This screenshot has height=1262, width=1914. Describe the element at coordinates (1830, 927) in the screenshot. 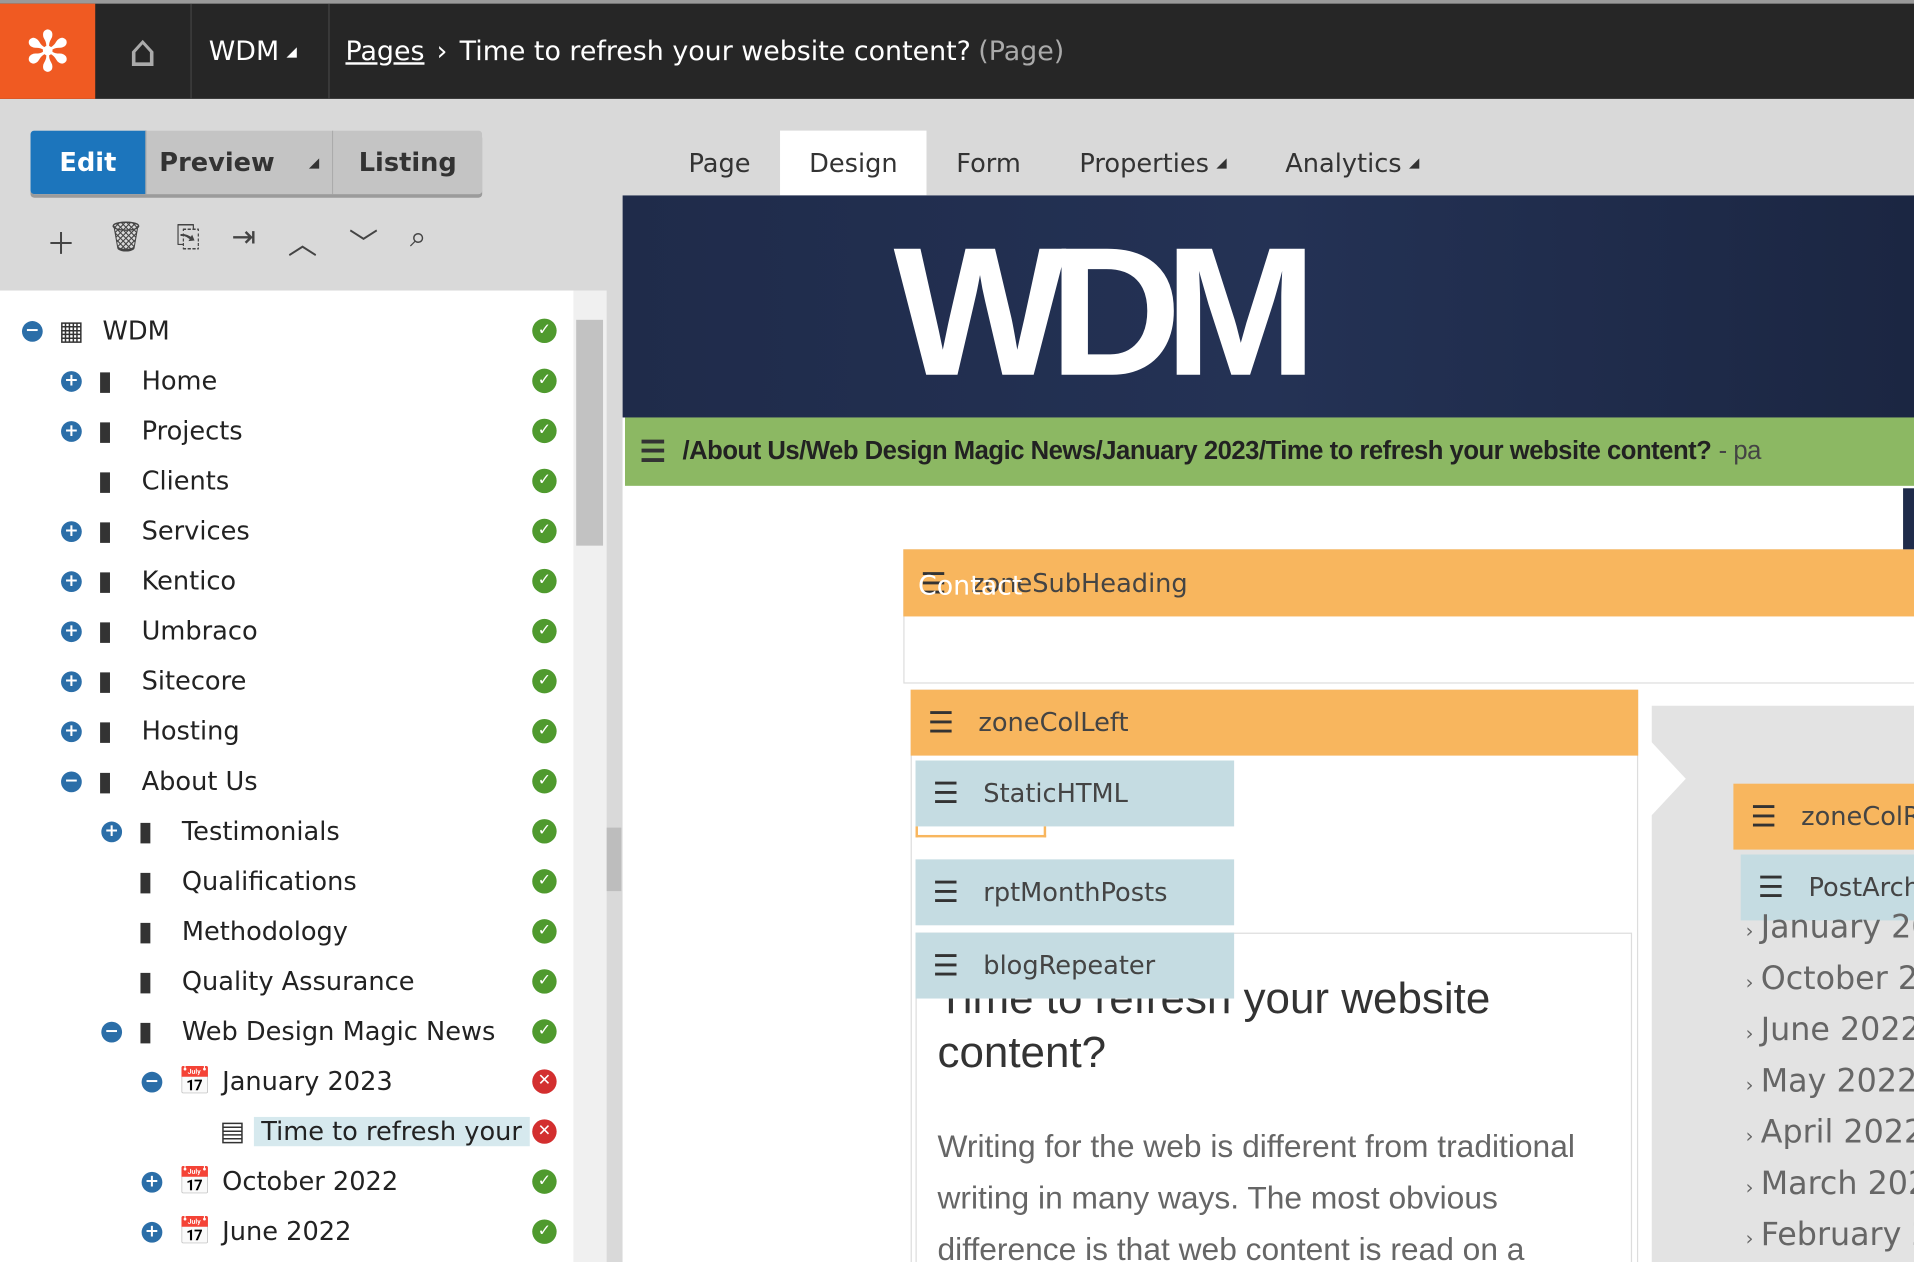

I see `archive-link: ›January 20` at that location.